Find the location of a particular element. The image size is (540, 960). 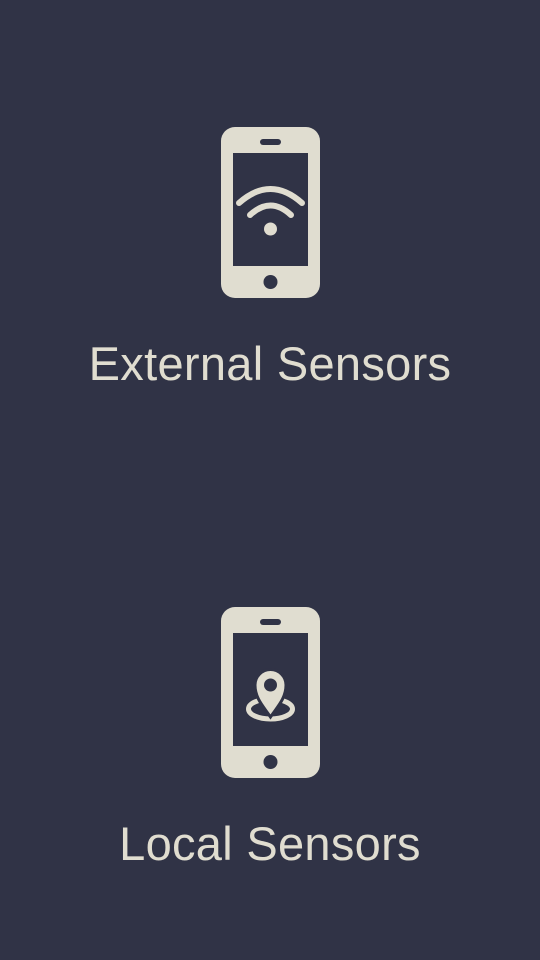

phone-wifi-icon is located at coordinates (270, 212).